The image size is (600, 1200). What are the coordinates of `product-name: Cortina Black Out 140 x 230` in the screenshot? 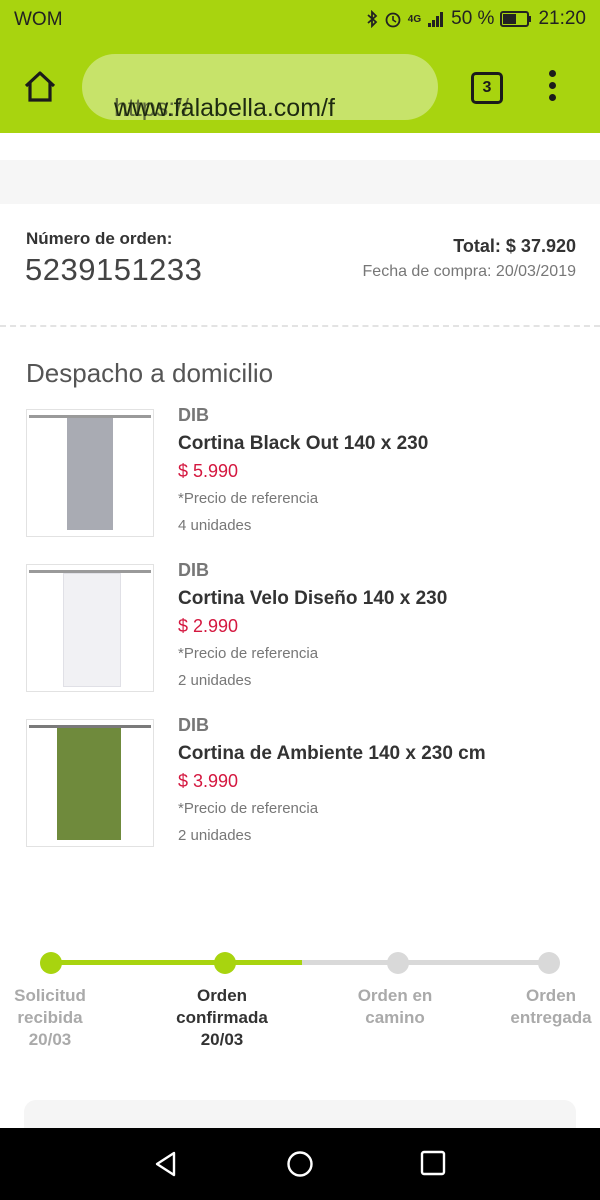 It's located at (303, 444).